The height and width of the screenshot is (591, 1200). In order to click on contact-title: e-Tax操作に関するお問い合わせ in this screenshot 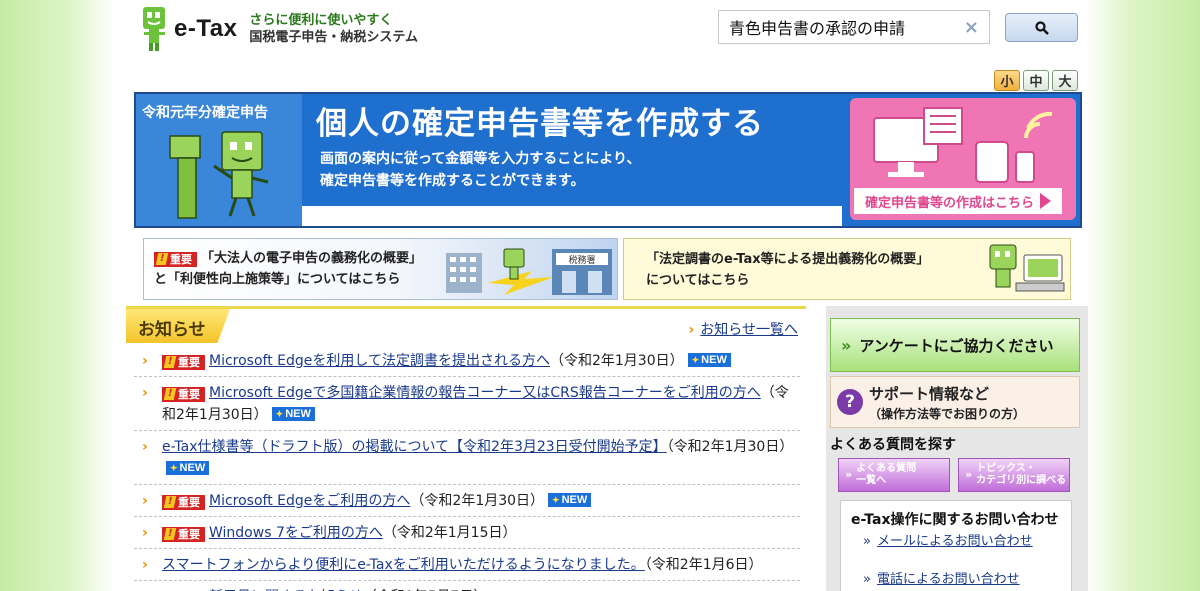, I will do `click(955, 520)`.